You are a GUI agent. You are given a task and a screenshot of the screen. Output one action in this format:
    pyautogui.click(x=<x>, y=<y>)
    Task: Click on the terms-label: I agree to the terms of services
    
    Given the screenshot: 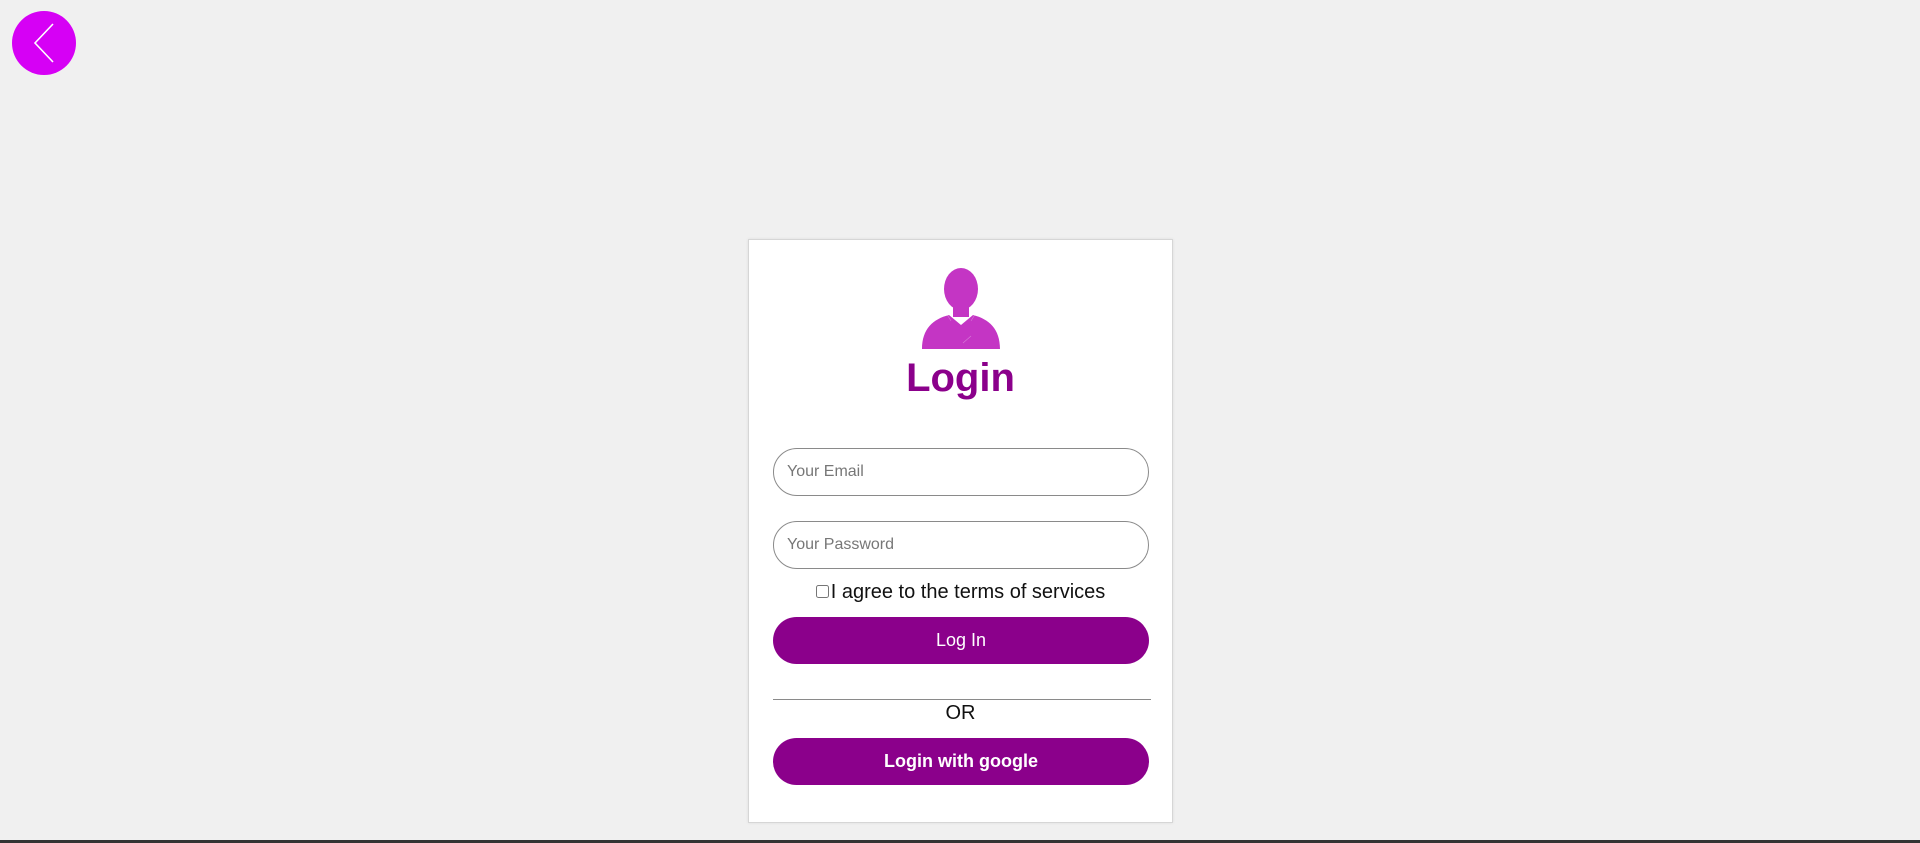 What is the action you would take?
    pyautogui.click(x=968, y=592)
    